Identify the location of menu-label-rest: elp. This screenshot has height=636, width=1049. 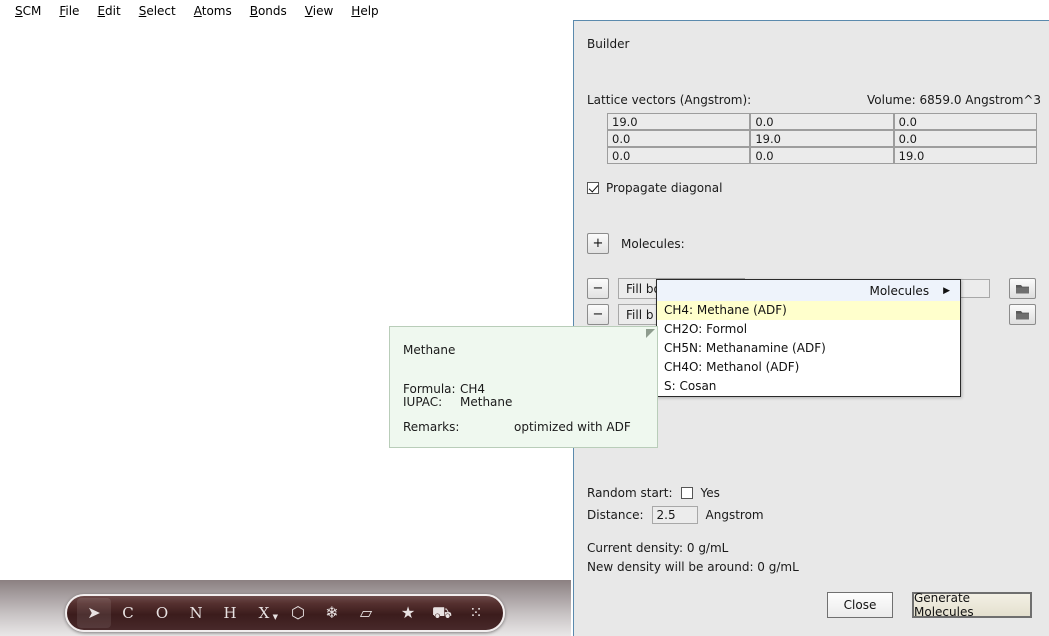
(369, 11).